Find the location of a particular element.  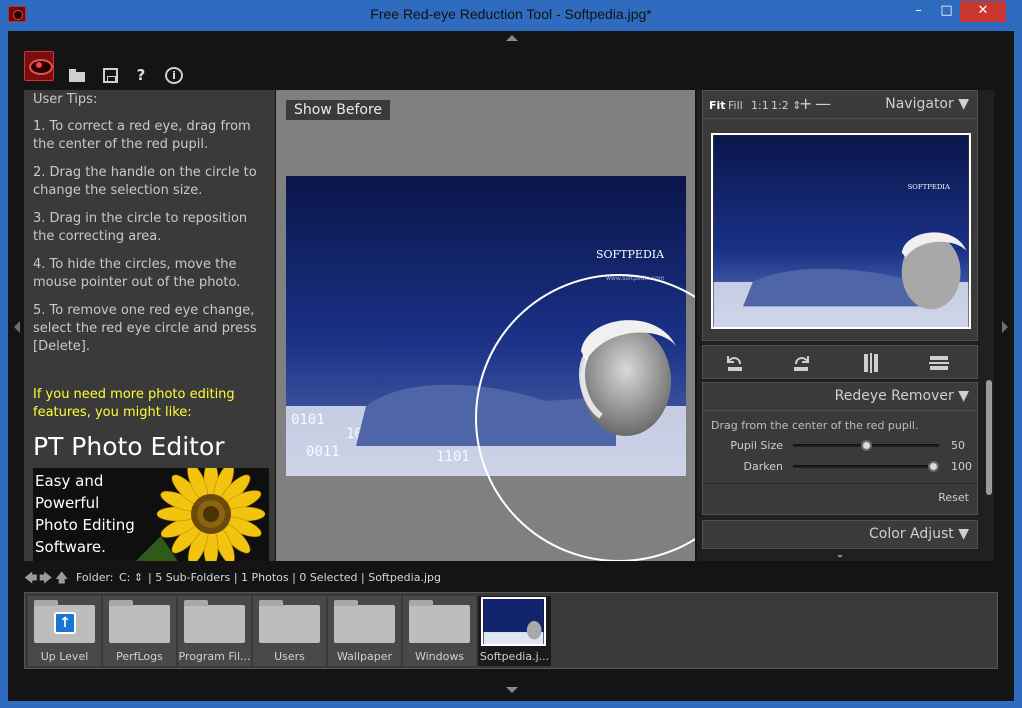

svg-text: SOFTPEDIA is located at coordinates (929, 187).